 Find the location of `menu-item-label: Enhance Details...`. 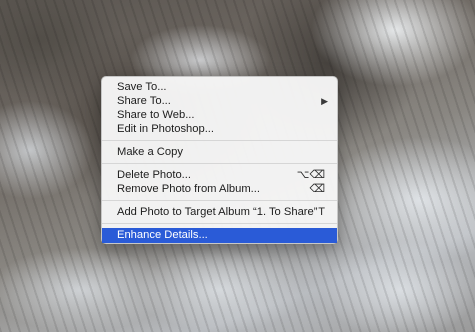

menu-item-label: Enhance Details... is located at coordinates (162, 235).